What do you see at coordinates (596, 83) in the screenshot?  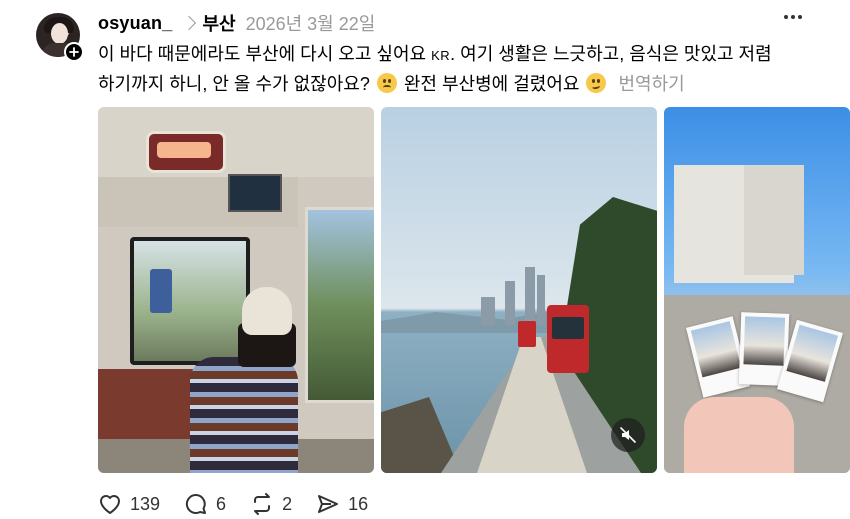 I see `woozy-face-emoji-icon` at bounding box center [596, 83].